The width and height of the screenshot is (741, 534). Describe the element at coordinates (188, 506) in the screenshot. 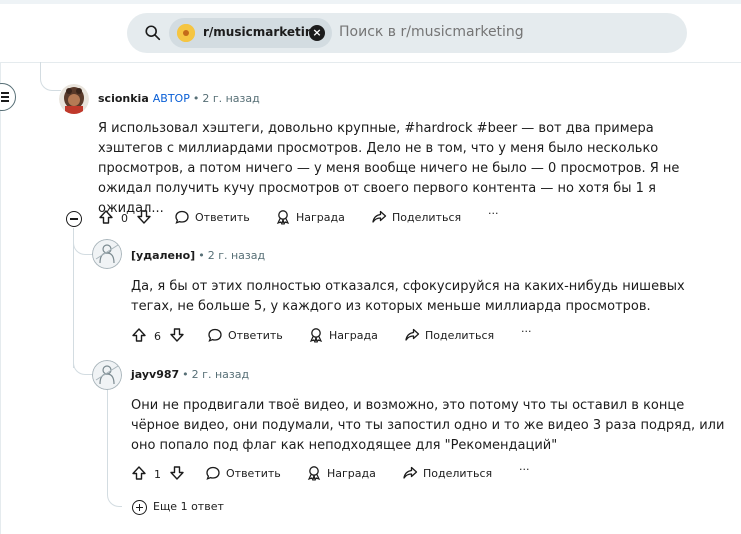

I see `more-replies-link: Еще 1 ответ` at that location.